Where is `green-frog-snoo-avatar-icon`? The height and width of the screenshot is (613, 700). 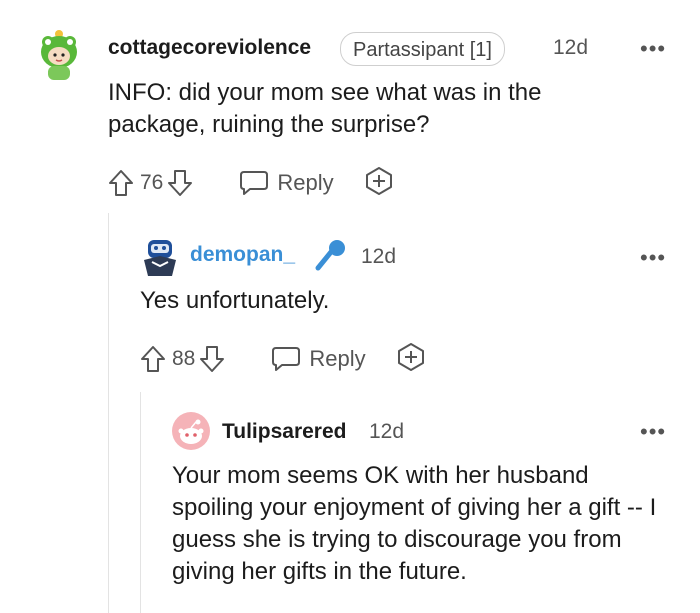 green-frog-snoo-avatar-icon is located at coordinates (59, 55).